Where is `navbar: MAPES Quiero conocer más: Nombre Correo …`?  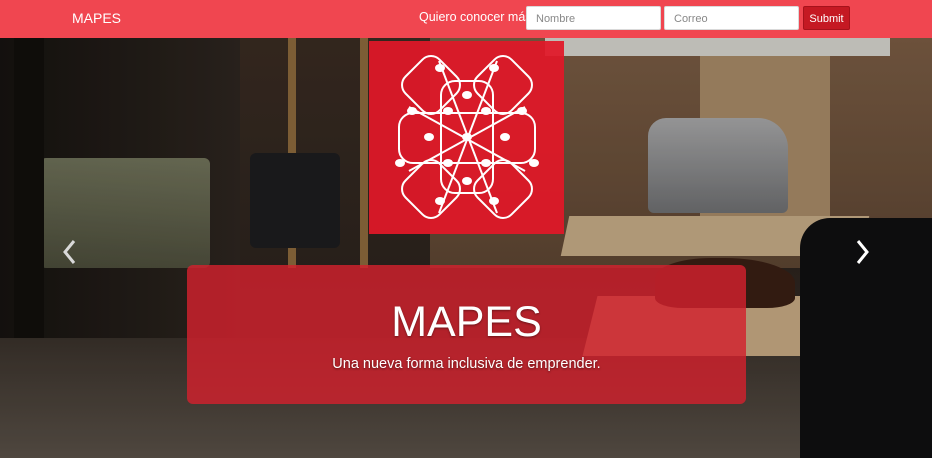
navbar: MAPES Quiero conocer más: Nombre Correo … is located at coordinates (466, 19).